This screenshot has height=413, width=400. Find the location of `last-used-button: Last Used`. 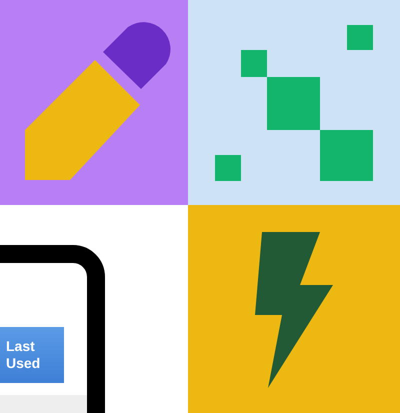

last-used-button: Last Used is located at coordinates (32, 355).